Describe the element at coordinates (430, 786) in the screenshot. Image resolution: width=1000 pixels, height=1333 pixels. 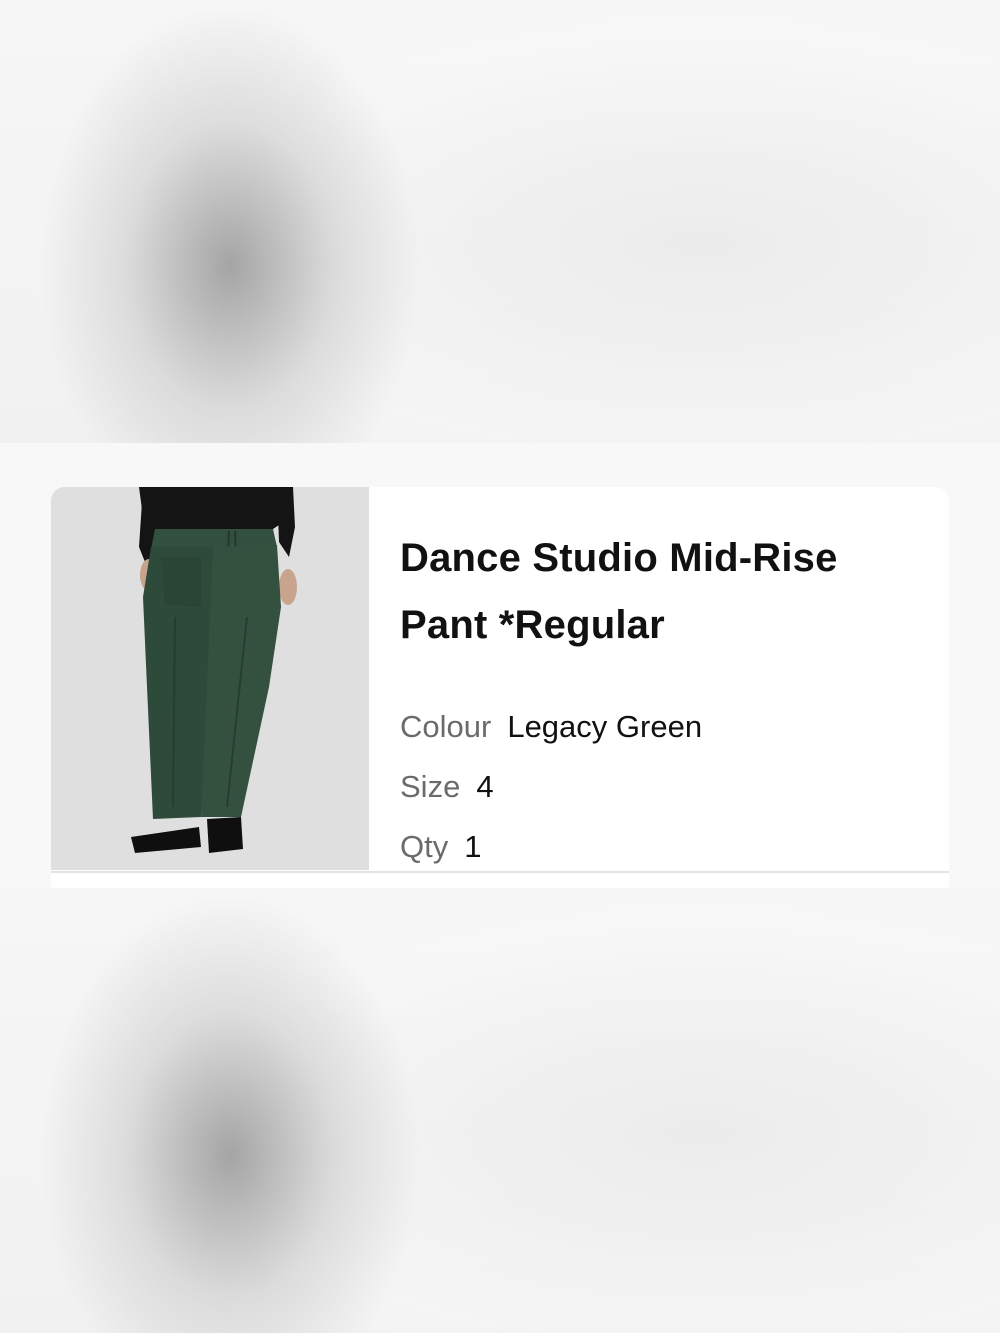
I see `size-label: Size` at that location.